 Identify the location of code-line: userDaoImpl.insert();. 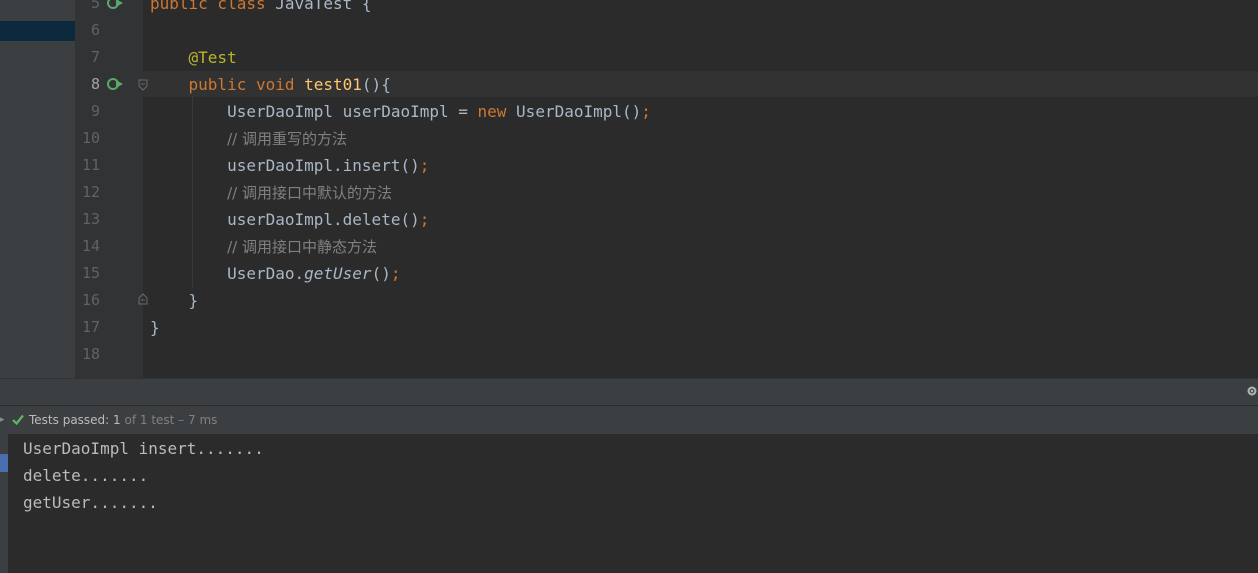
(289, 165).